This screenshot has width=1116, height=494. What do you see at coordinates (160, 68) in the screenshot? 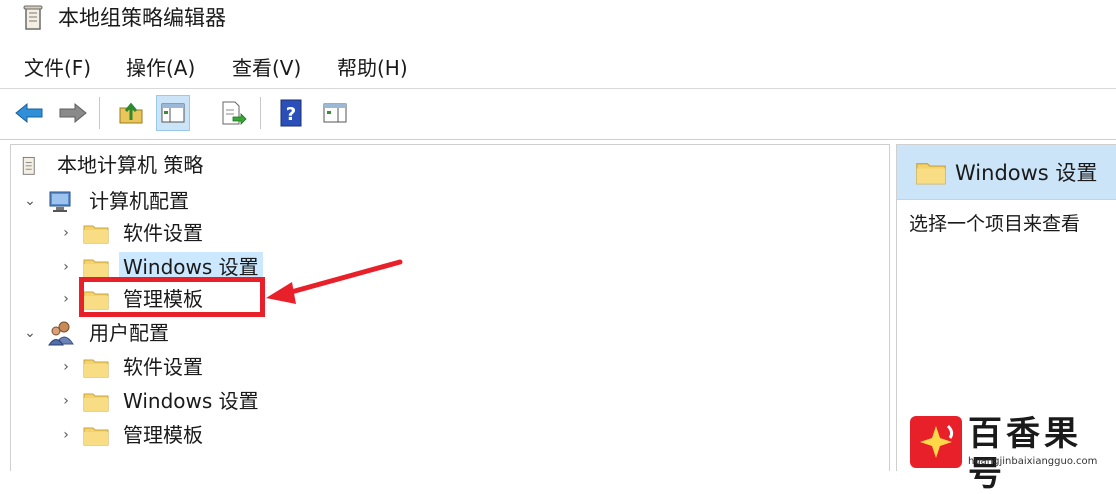
I see `menu-action: 操作(A)` at bounding box center [160, 68].